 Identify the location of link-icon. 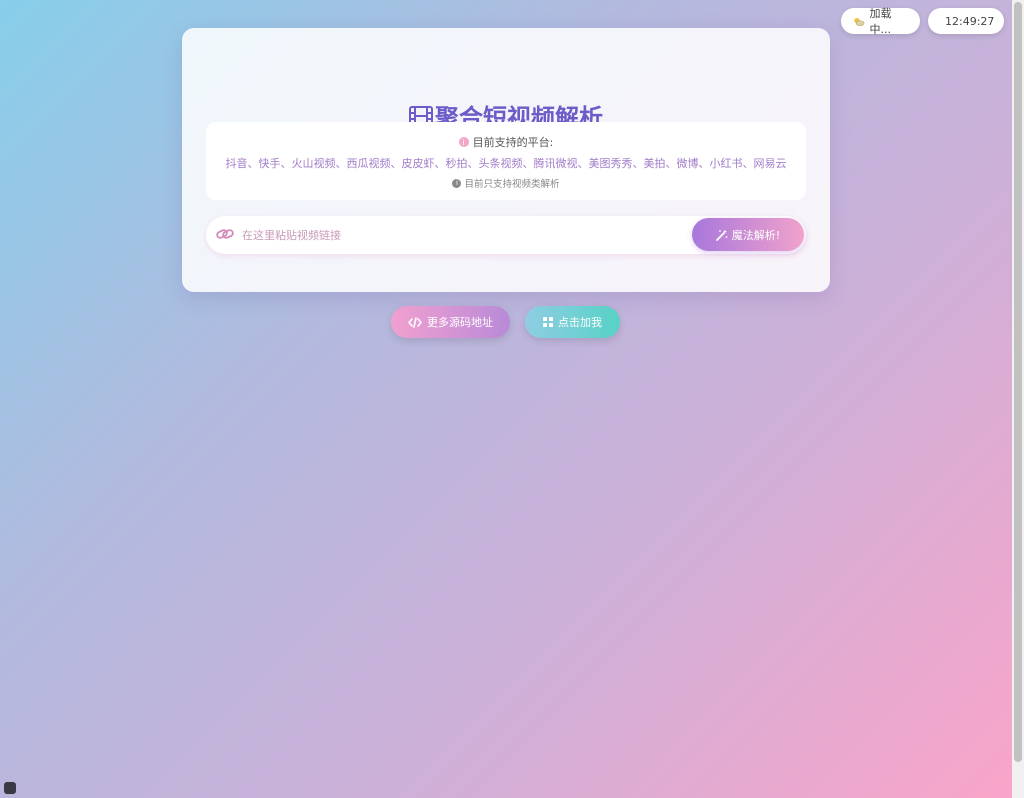
(225, 234).